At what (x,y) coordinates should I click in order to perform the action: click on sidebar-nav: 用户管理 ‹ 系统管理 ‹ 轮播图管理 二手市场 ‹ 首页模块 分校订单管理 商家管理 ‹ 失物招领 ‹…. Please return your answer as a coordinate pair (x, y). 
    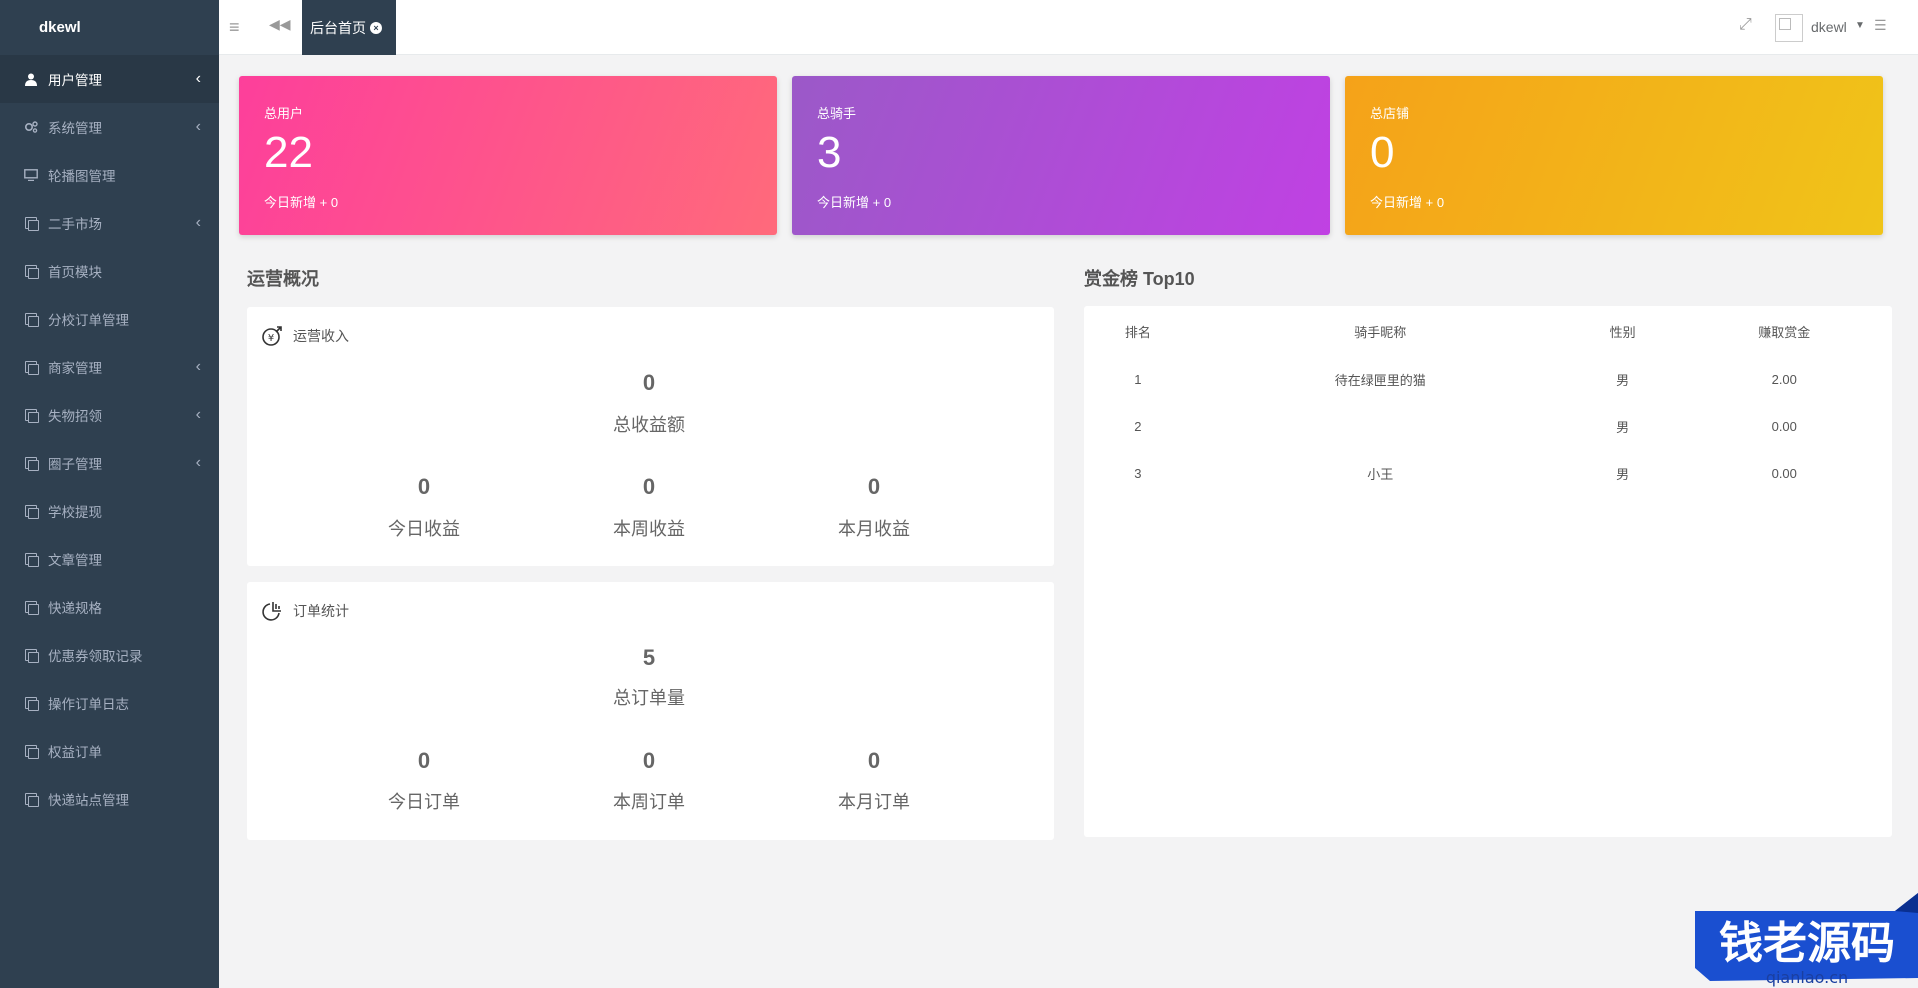
    Looking at the image, I should click on (109, 439).